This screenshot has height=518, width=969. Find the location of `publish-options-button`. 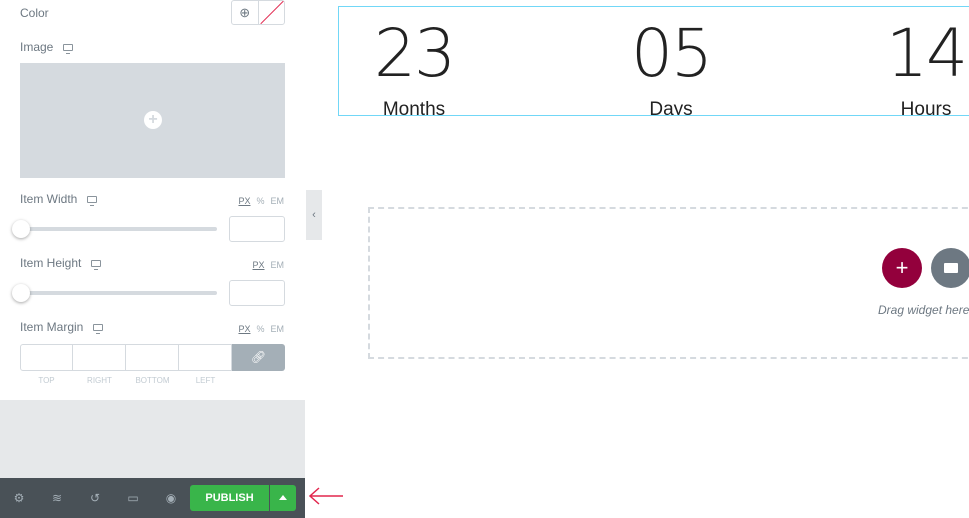

publish-options-button is located at coordinates (283, 498).